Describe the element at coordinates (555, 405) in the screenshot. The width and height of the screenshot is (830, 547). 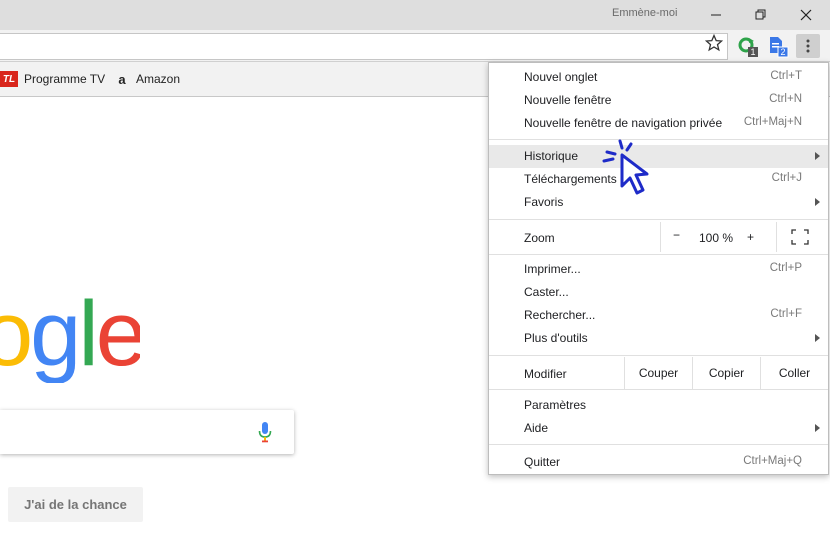
I see `menu-item-label: Paramètres` at that location.